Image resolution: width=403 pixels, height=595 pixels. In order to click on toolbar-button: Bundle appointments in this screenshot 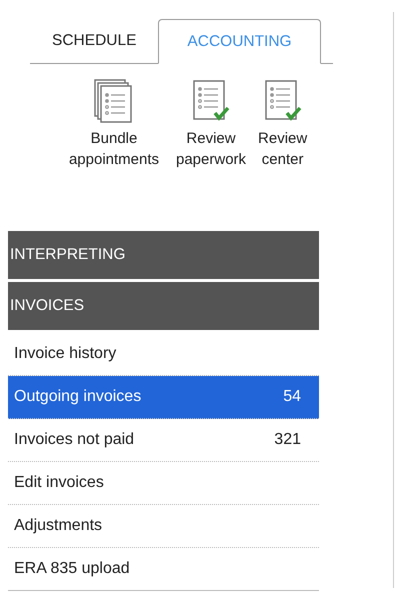, I will do `click(114, 133)`.